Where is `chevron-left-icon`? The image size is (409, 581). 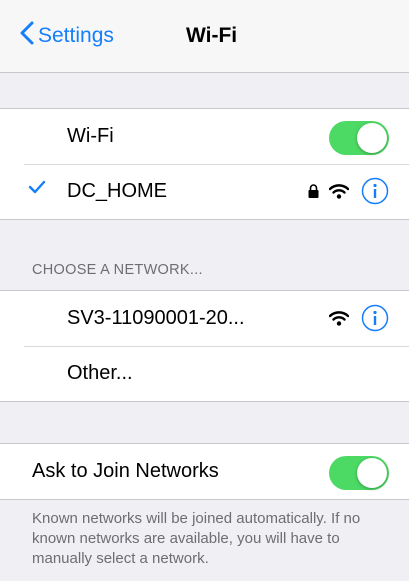 chevron-left-icon is located at coordinates (29, 36).